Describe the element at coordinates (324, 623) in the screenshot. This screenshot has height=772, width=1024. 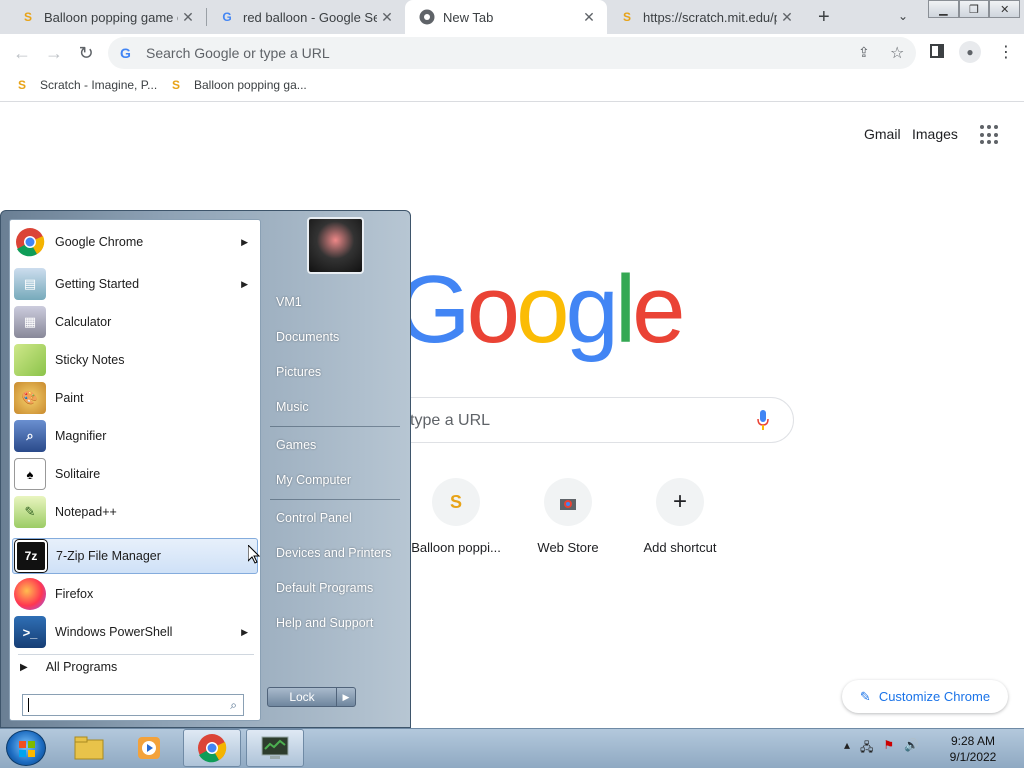
I see `start-link-help-support: Help and Support` at that location.